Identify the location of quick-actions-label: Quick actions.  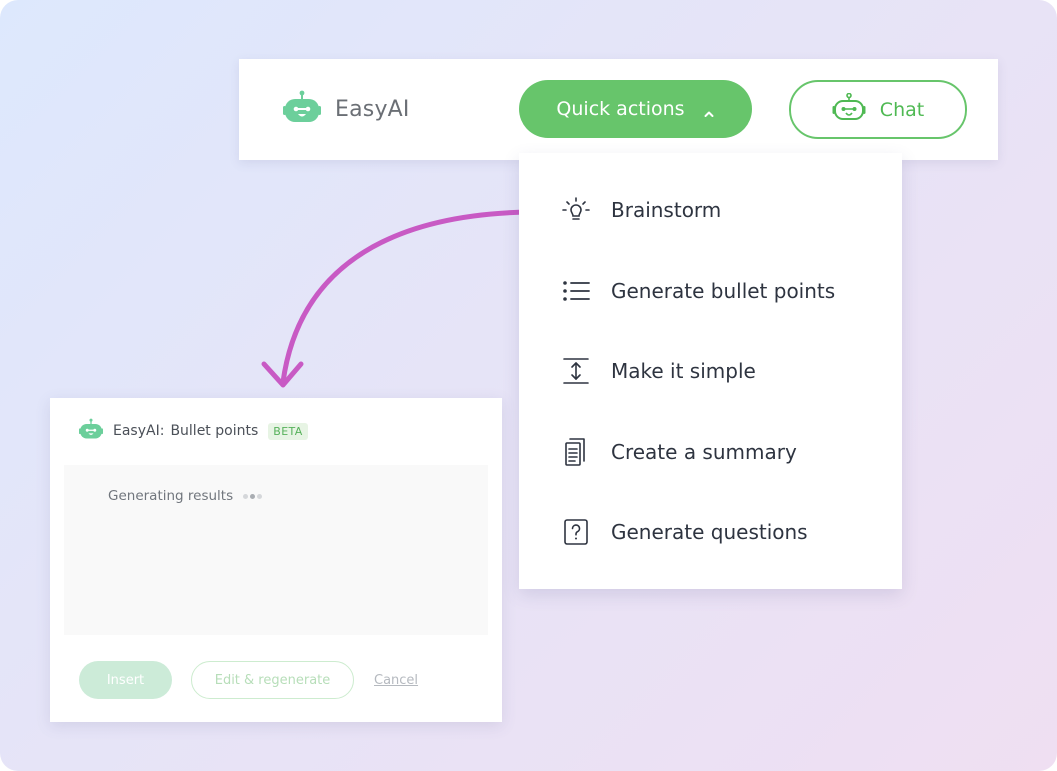
(620, 109).